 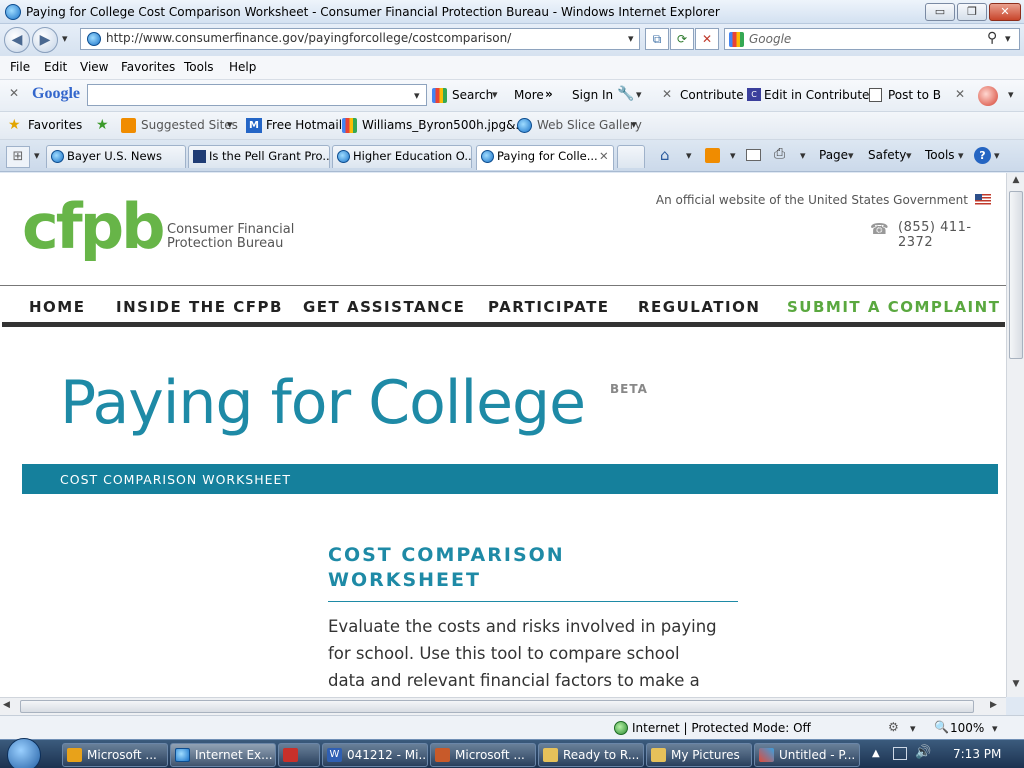 What do you see at coordinates (37, 155) in the screenshot?
I see `tab-list-dropdown-icon: ▾` at bounding box center [37, 155].